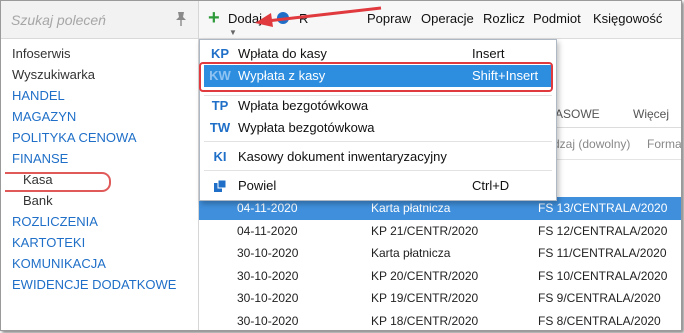  Describe the element at coordinates (425, 230) in the screenshot. I see `row-document: KP 21/CENTR/2020` at that location.